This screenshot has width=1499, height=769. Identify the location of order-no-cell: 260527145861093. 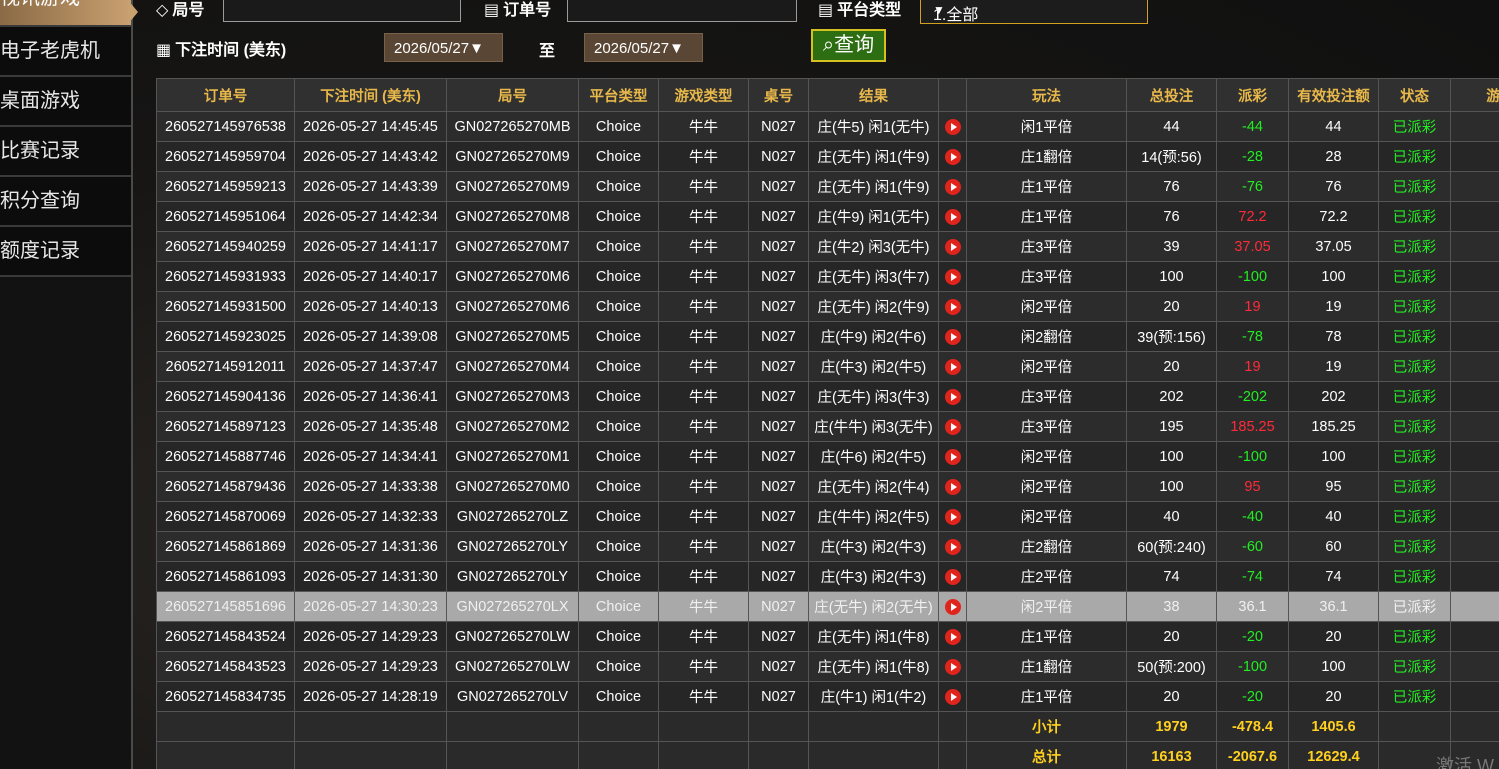
(225, 576).